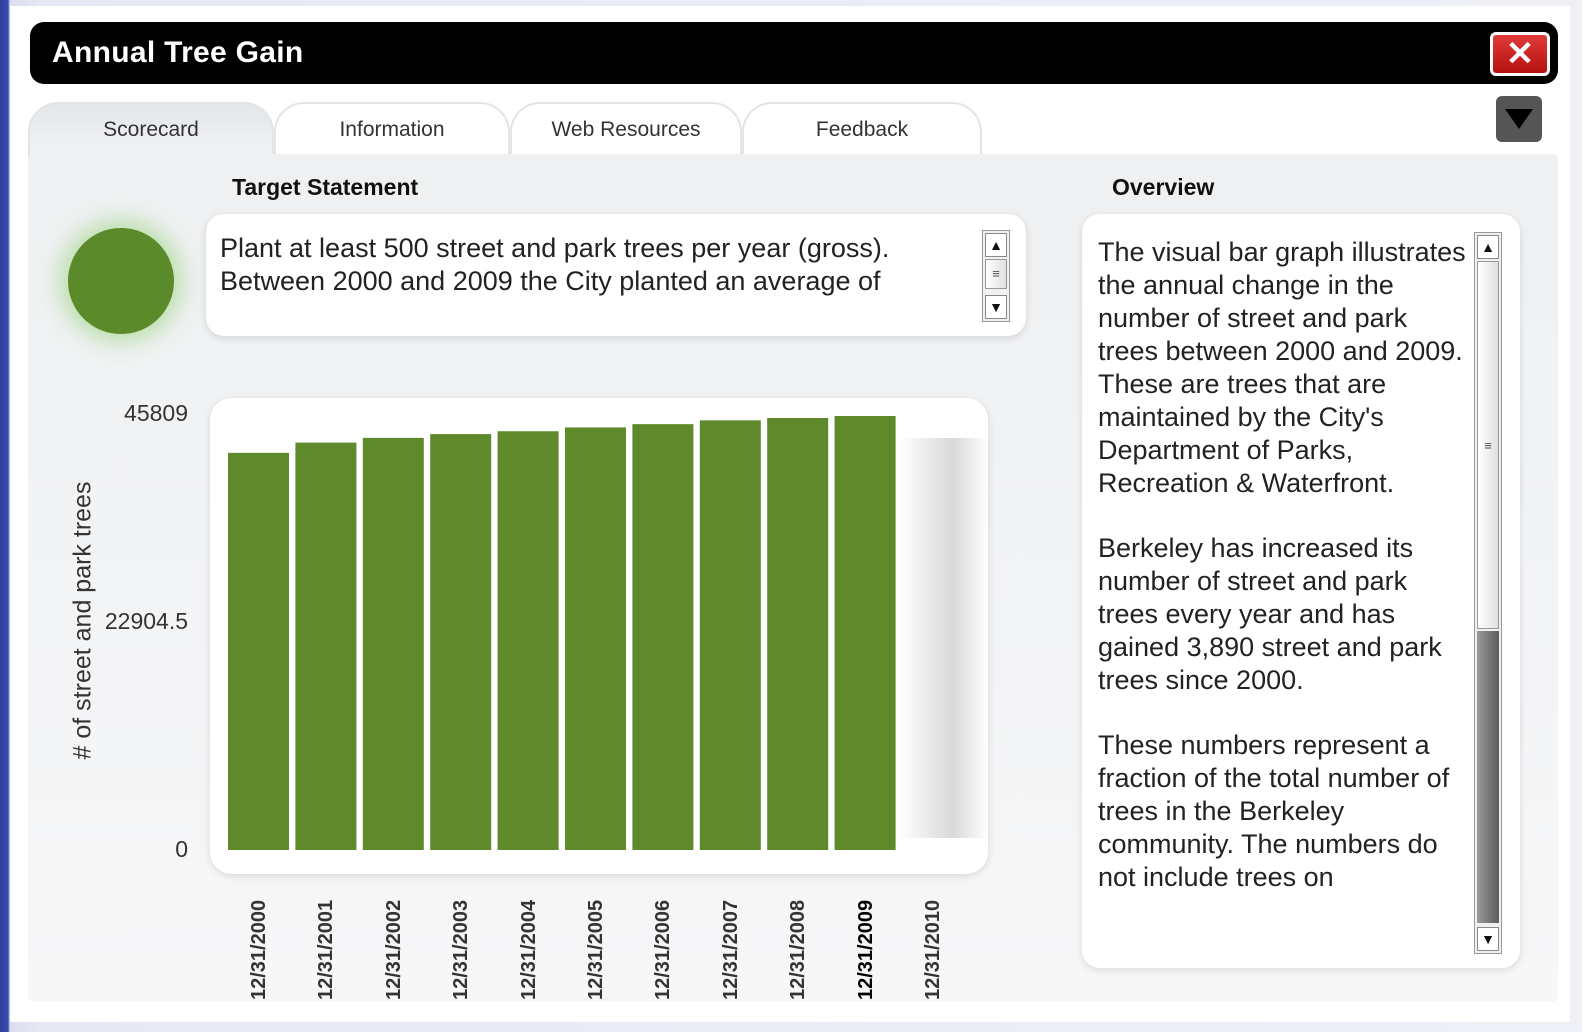 The height and width of the screenshot is (1032, 1582). Describe the element at coordinates (730, 635) in the screenshot. I see `bar-12/31/2007` at that location.